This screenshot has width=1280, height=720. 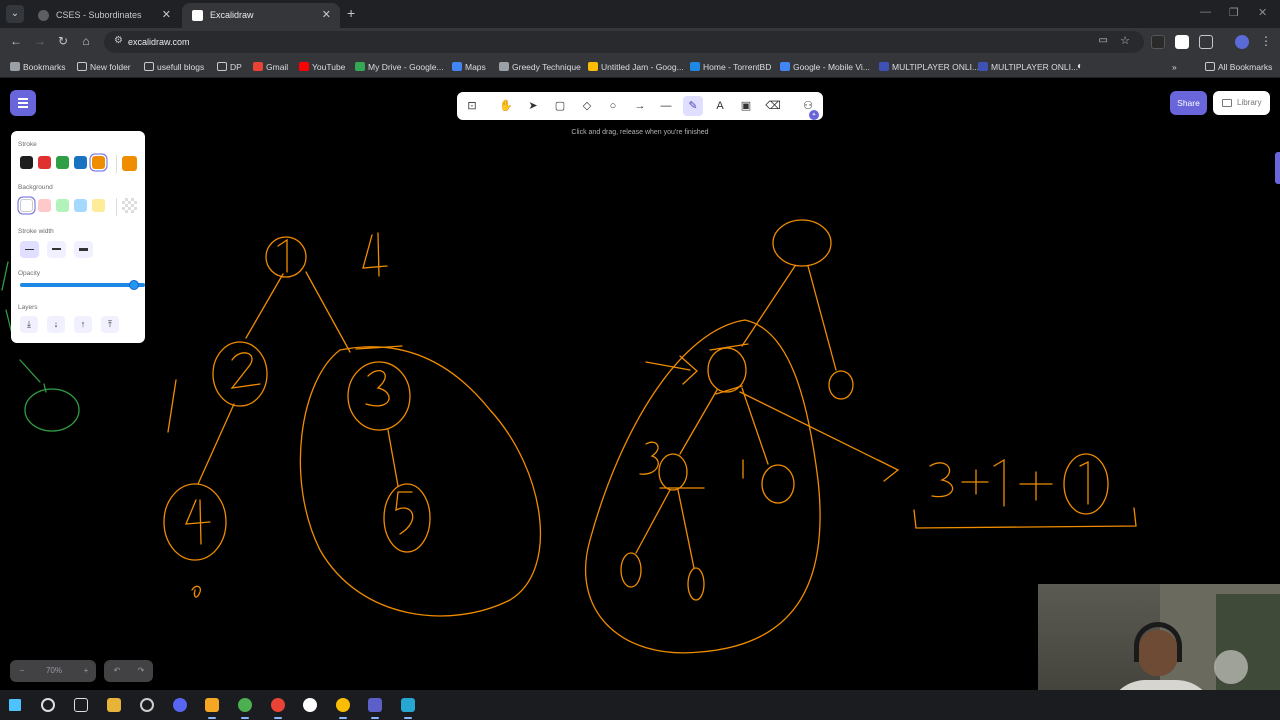 What do you see at coordinates (469, 67) in the screenshot?
I see `bookmark-item: Maps` at bounding box center [469, 67].